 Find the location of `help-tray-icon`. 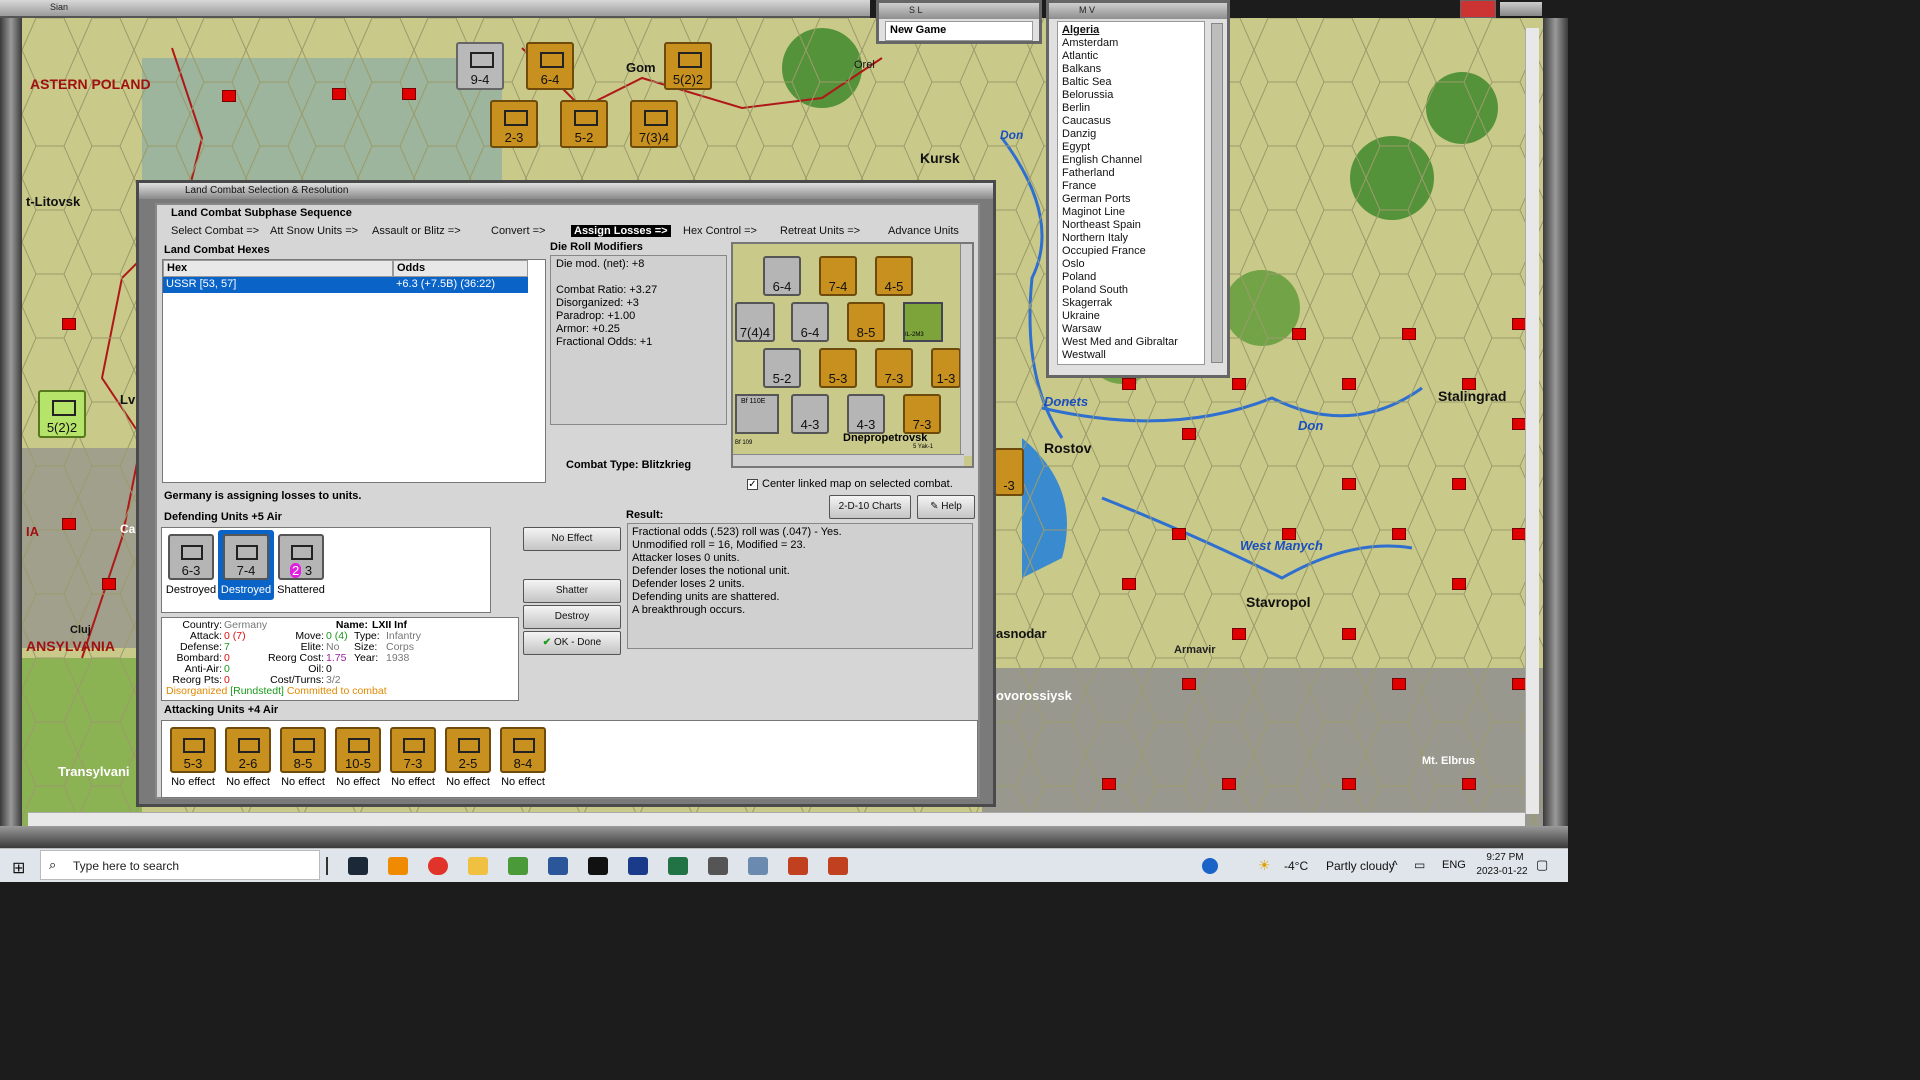

help-tray-icon is located at coordinates (1210, 866).